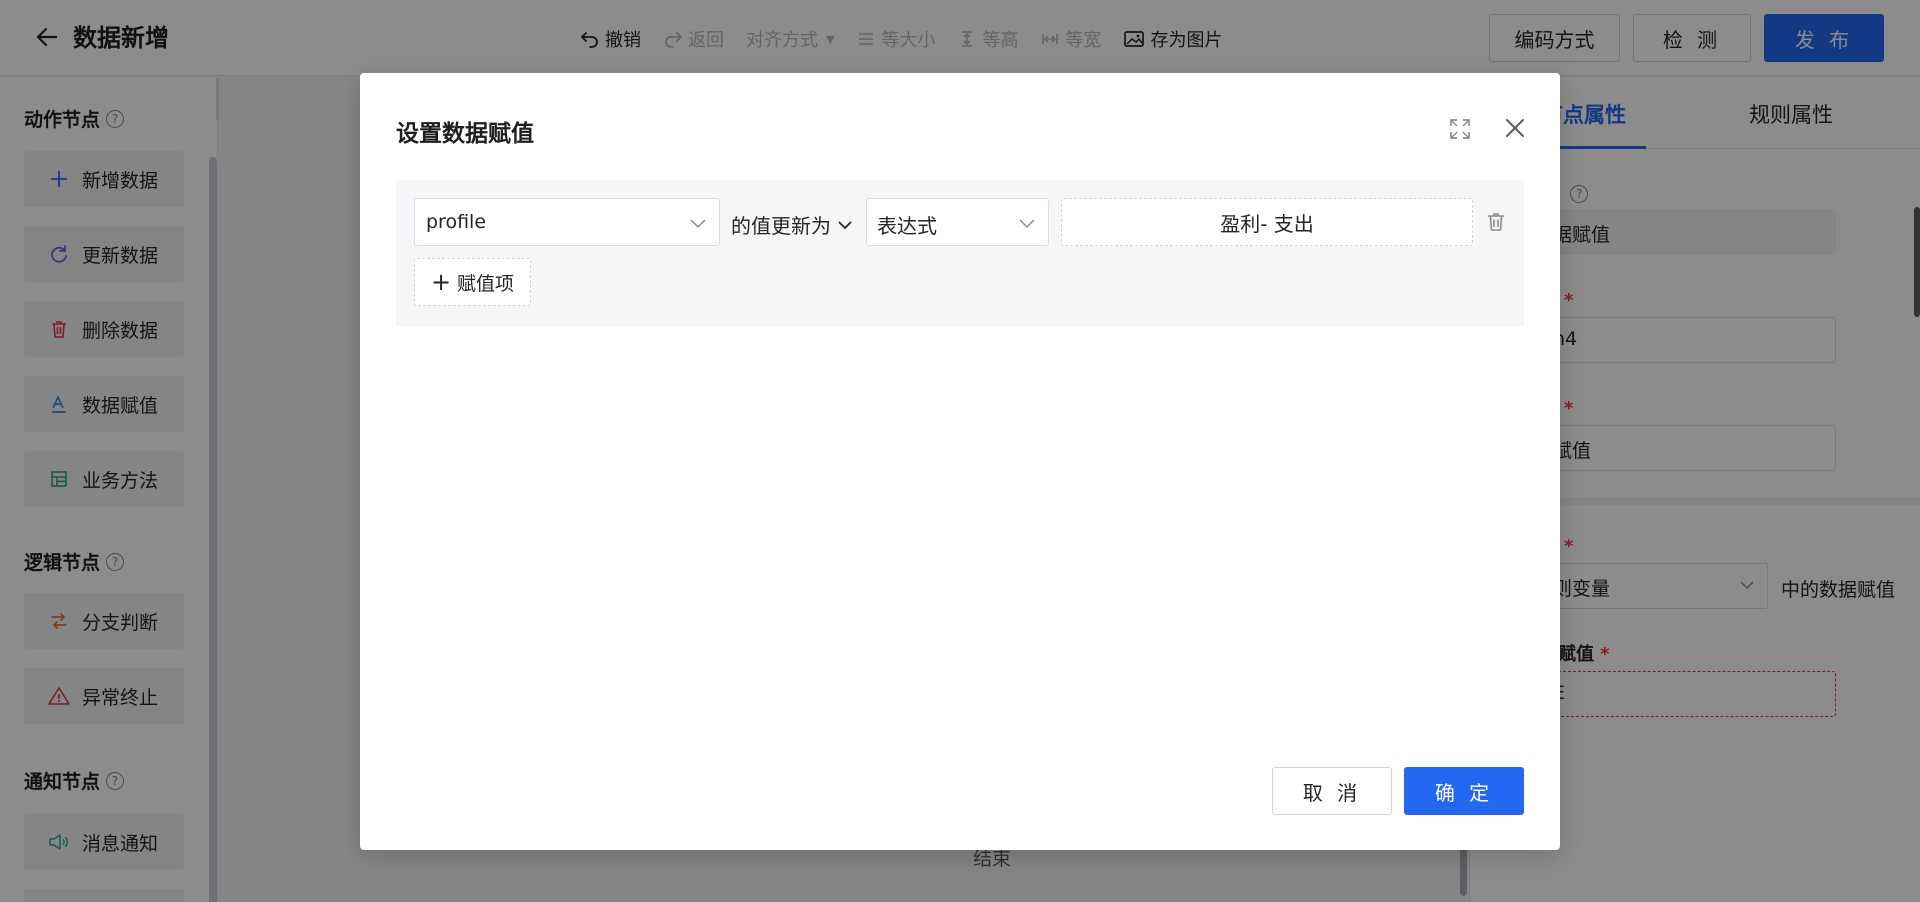 This screenshot has width=1920, height=902. Describe the element at coordinates (465, 134) in the screenshot. I see `dialog-title: 设置数据赋值` at that location.